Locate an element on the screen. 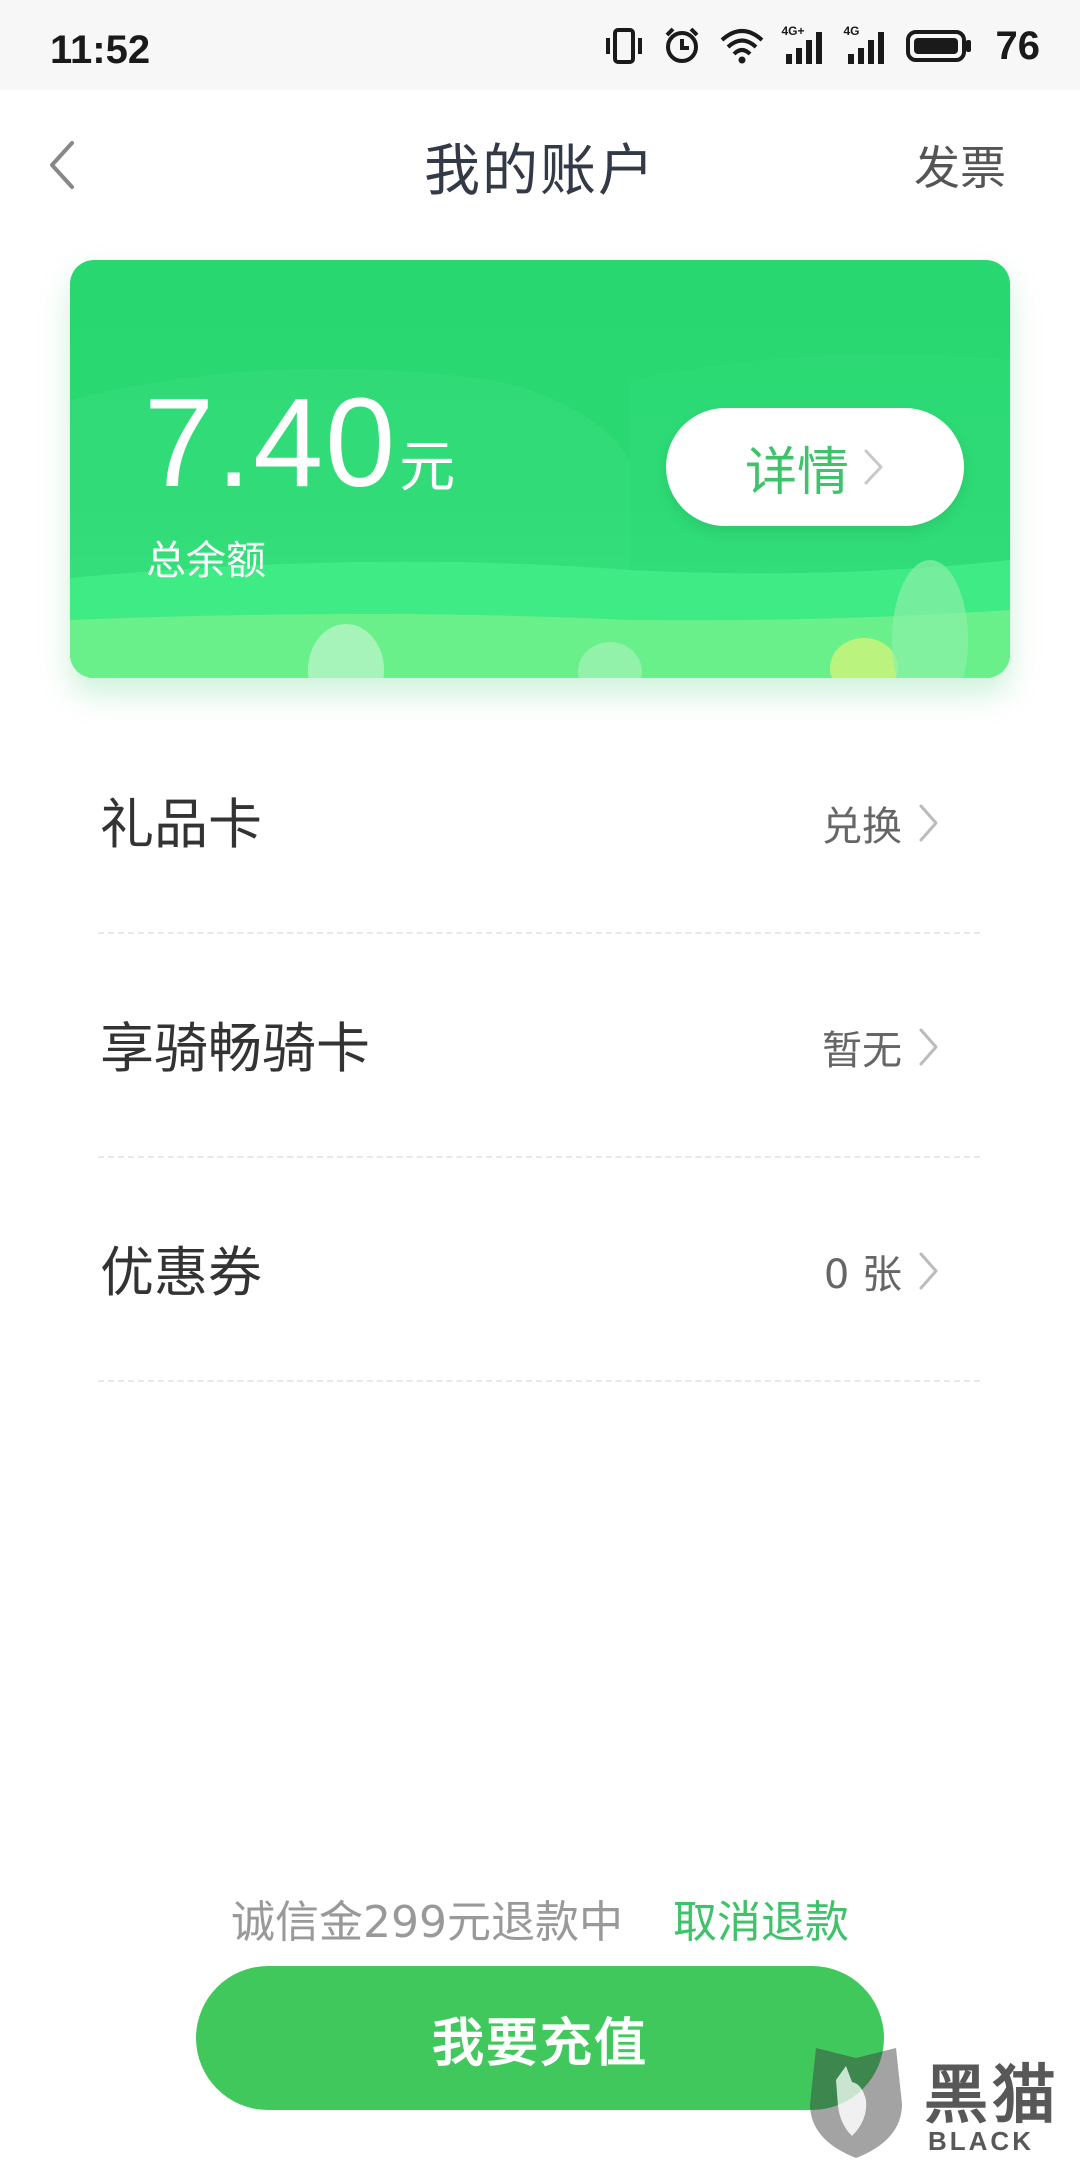 The image size is (1080, 2160). status-icons: 4G+ 4G 76 is located at coordinates (822, 45).